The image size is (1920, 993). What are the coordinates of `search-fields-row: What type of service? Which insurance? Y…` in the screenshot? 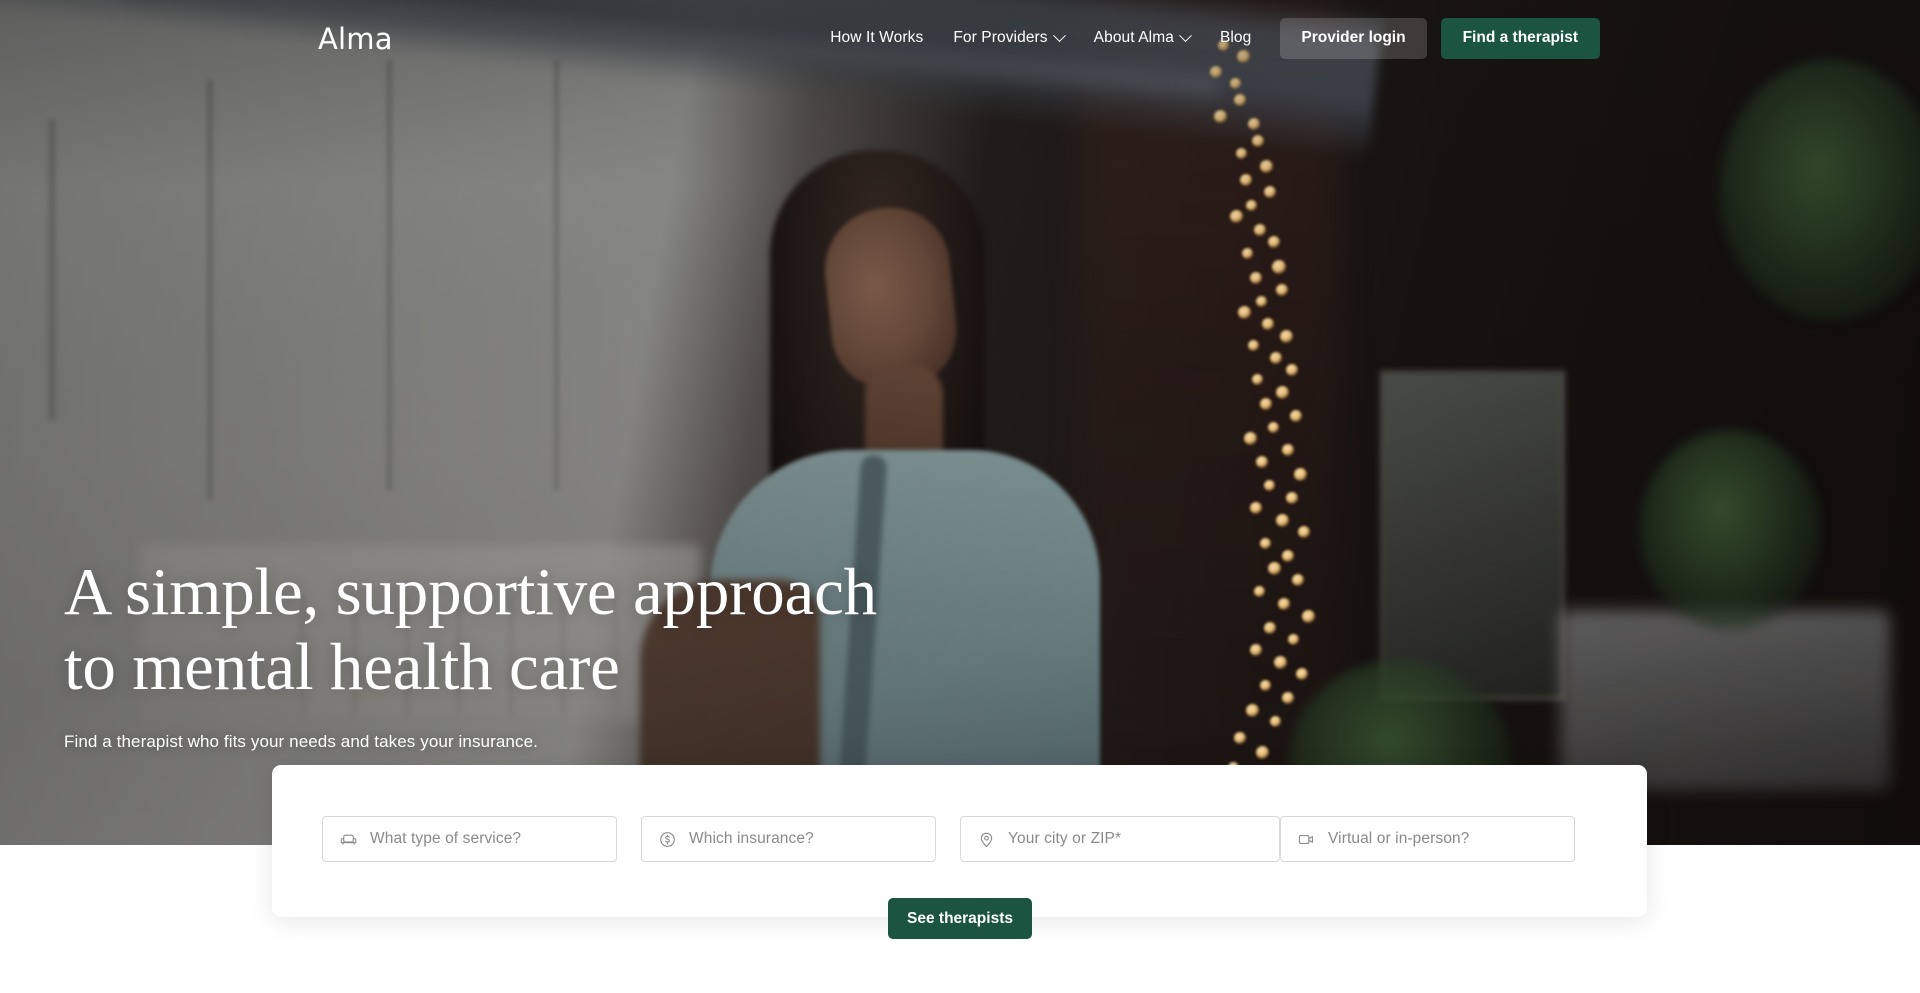 It's located at (948, 839).